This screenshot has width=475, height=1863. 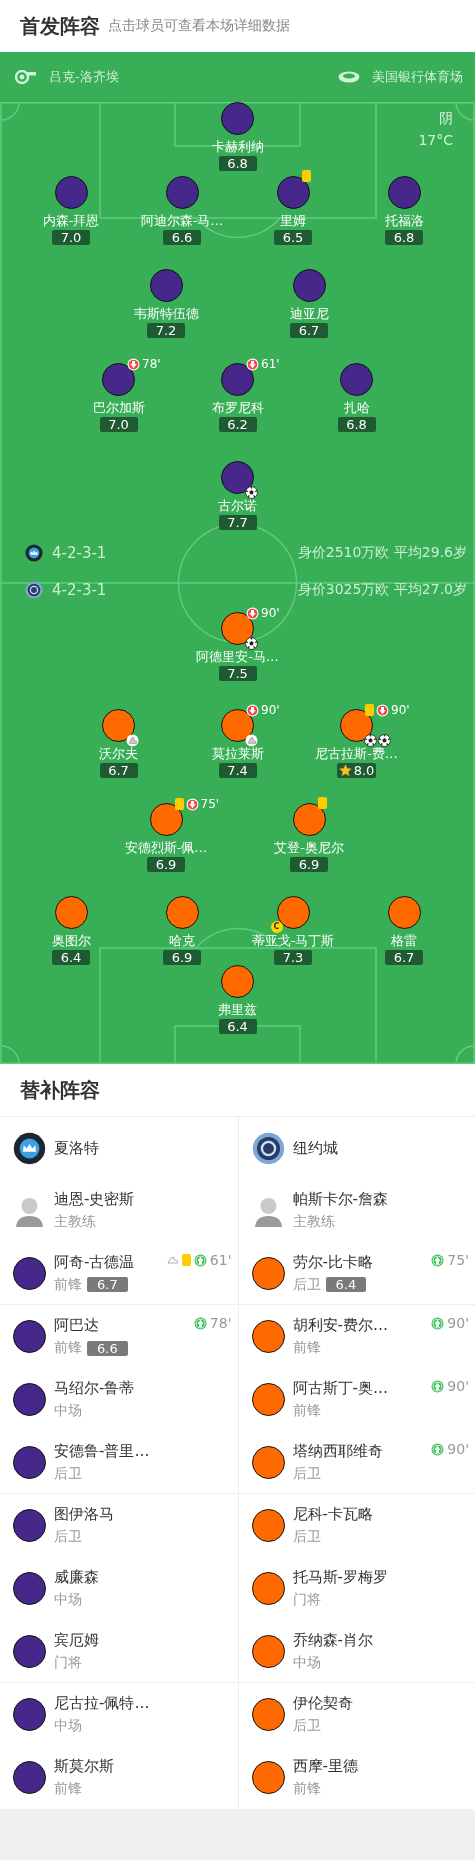 What do you see at coordinates (91, 1325) in the screenshot?
I see `player-name: 阿巴达` at bounding box center [91, 1325].